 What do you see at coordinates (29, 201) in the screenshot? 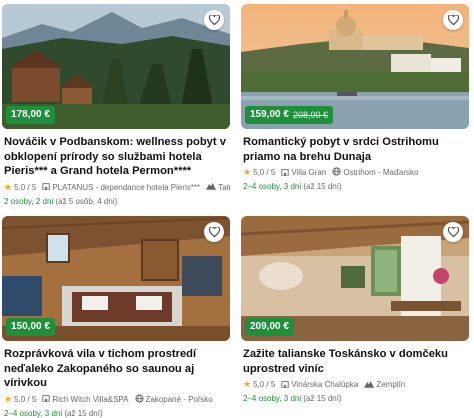
I see `duration-main: 2 osoby, 2 dni` at bounding box center [29, 201].